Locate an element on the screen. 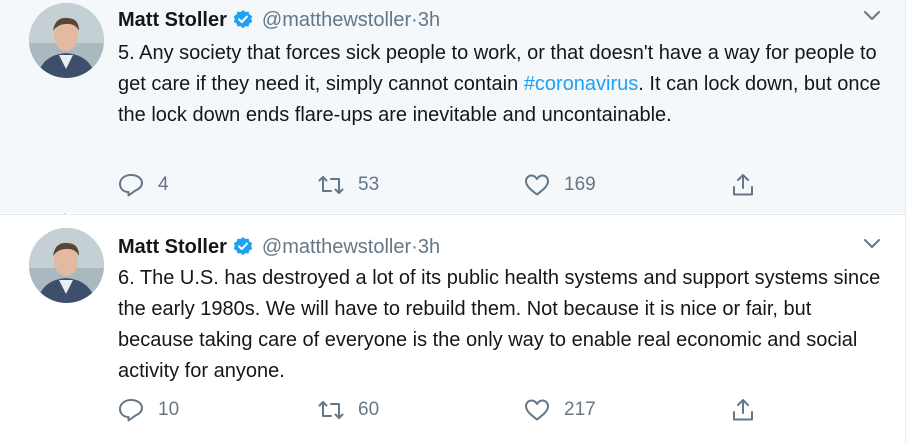 This screenshot has width=909, height=444. retweet-button: 53 is located at coordinates (348, 185).